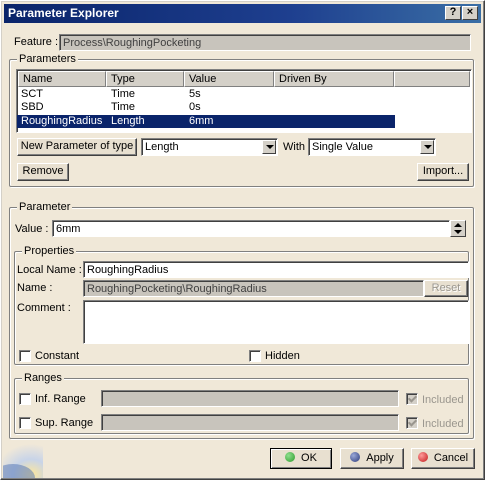 The height and width of the screenshot is (480, 485). What do you see at coordinates (412, 399) in the screenshot?
I see `inf-included-checkbox` at bounding box center [412, 399].